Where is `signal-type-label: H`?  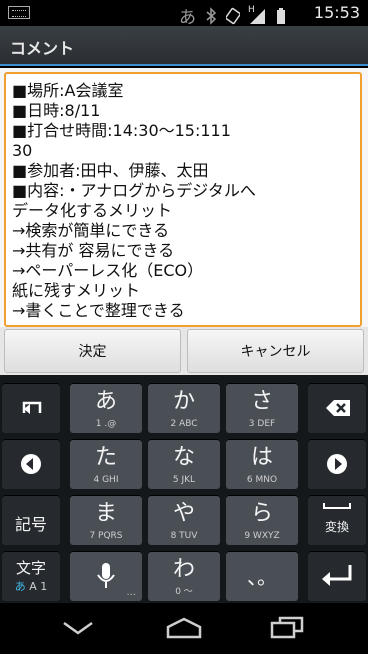 signal-type-label: H is located at coordinates (251, 9).